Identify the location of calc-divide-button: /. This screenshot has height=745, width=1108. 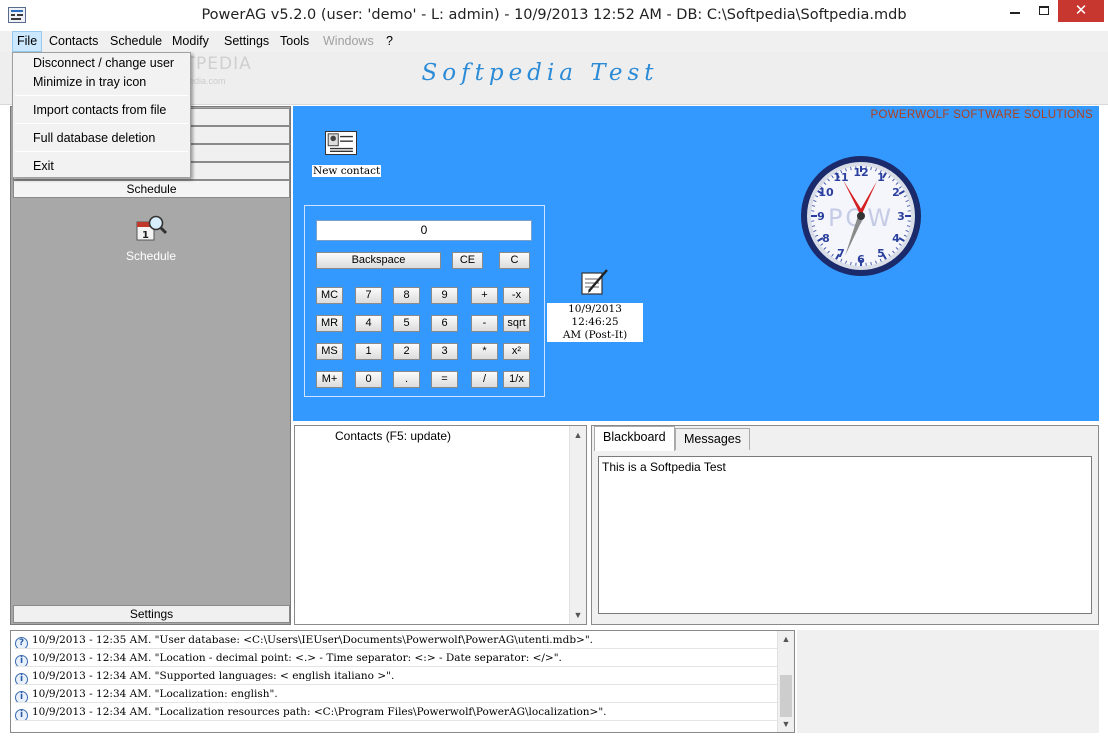
(484, 379).